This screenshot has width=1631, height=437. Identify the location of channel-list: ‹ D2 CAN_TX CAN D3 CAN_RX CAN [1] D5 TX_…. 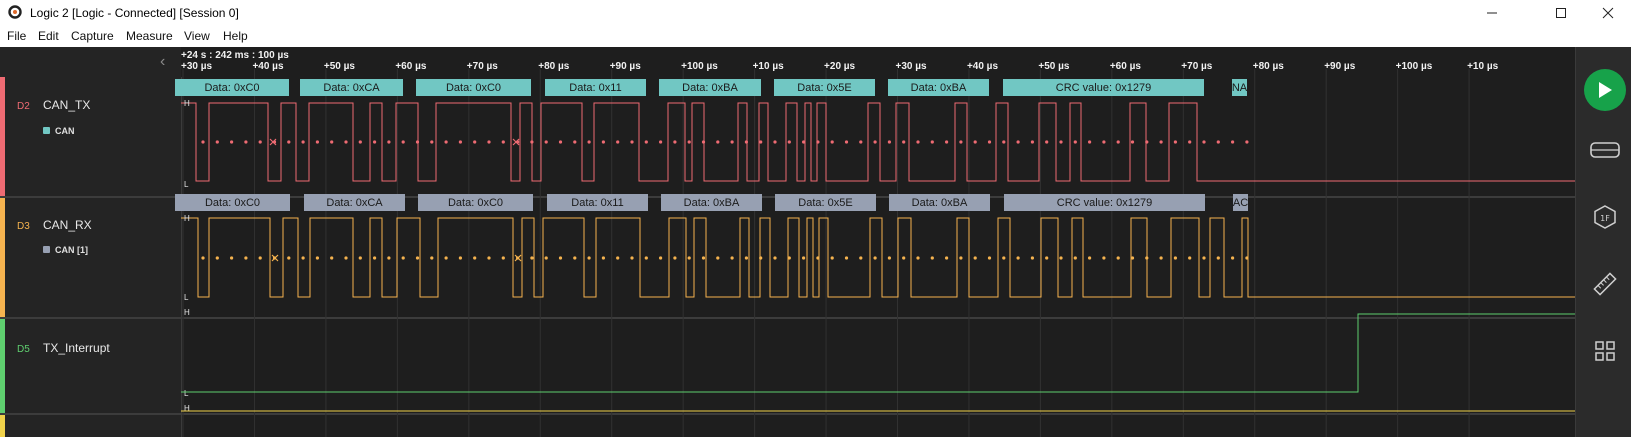
(91, 242).